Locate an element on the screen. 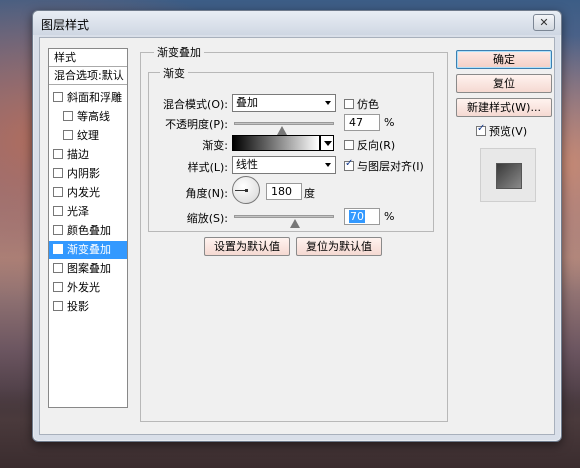 The image size is (580, 468). style-preview is located at coordinates (508, 175).